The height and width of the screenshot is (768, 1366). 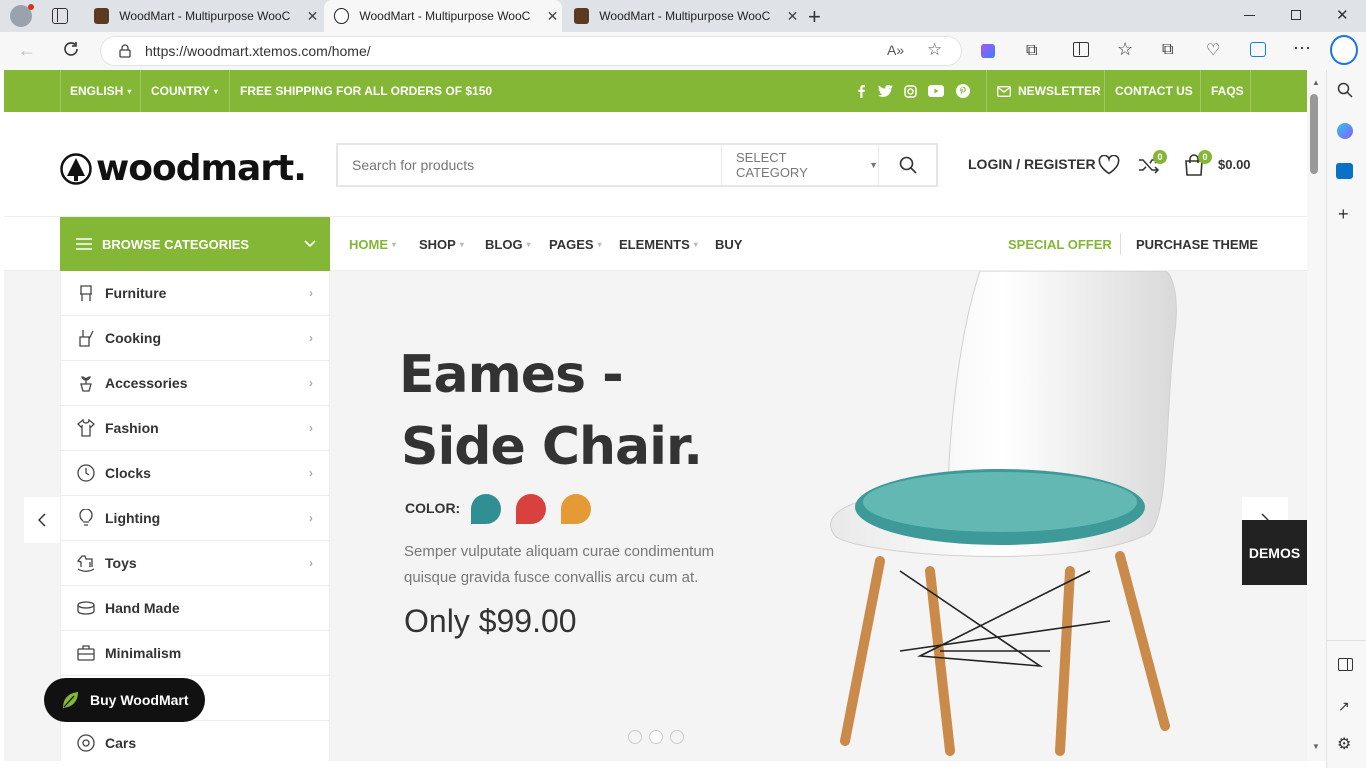 What do you see at coordinates (60, 16) in the screenshot?
I see `tab-actions-icon` at bounding box center [60, 16].